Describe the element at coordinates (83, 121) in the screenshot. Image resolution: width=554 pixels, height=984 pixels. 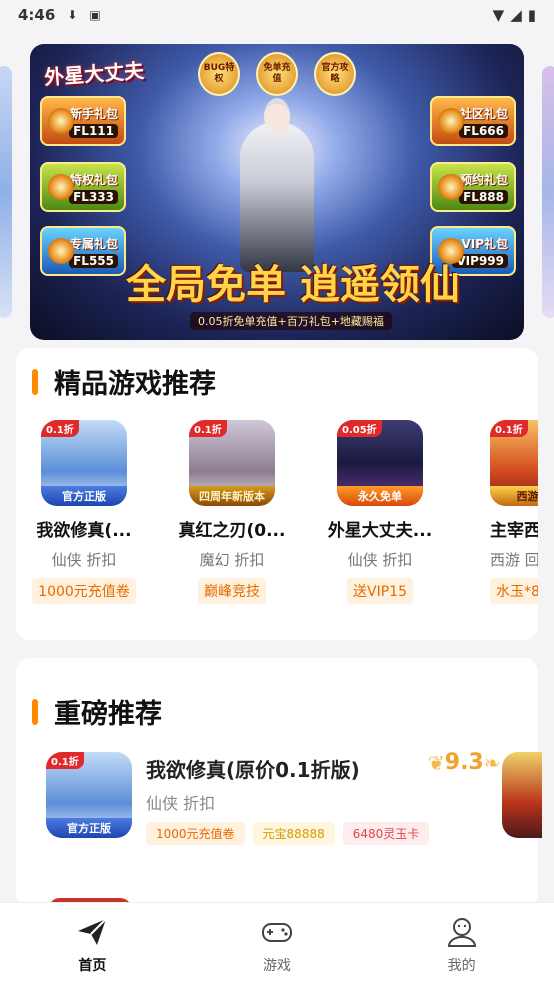
I see `gift-pack: 新手礼包 FL111` at that location.